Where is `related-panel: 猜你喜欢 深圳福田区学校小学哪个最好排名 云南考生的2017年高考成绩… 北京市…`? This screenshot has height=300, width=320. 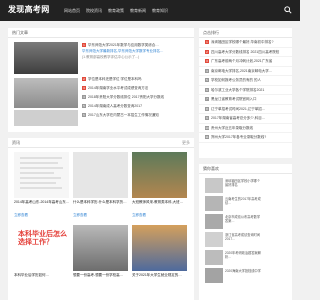 related-panel: 猜你喜欢 深圳福田区学校小学哪个最好排名 云南考生的2017年高考成绩… 北京市… is located at coordinates (245, 232).